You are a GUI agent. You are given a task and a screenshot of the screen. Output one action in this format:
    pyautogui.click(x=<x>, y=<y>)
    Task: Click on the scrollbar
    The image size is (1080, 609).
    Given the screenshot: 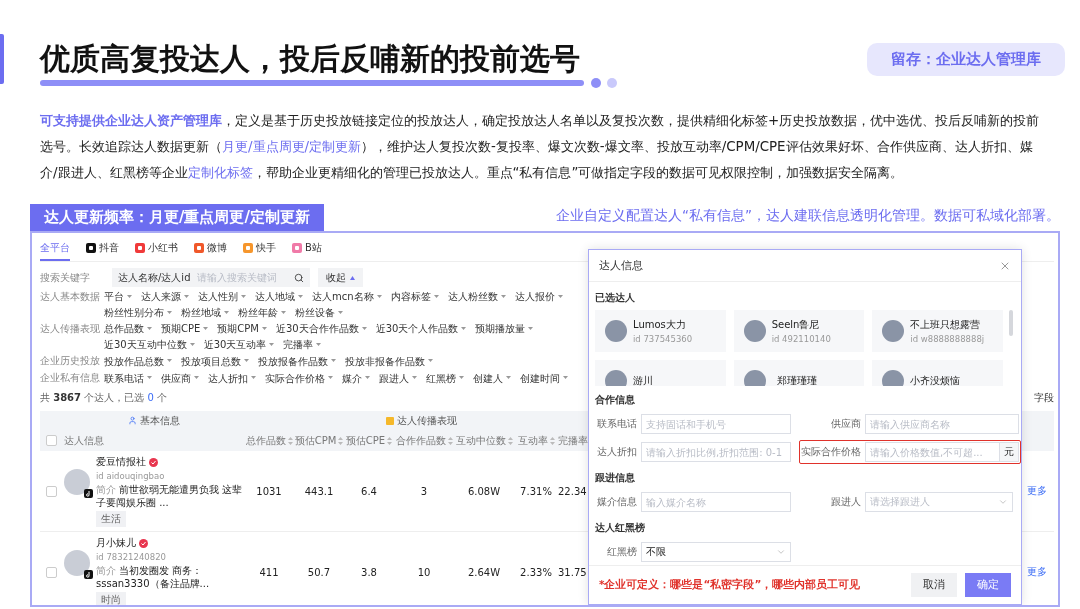 What is the action you would take?
    pyautogui.click(x=1011, y=323)
    